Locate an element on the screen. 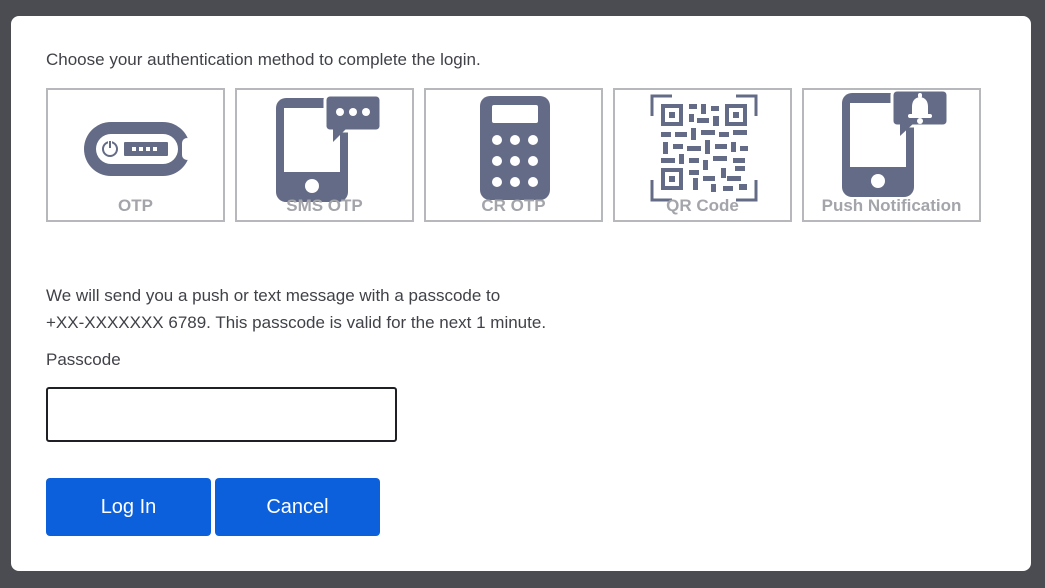 The height and width of the screenshot is (588, 1045). method-label: CR OTP is located at coordinates (513, 205).